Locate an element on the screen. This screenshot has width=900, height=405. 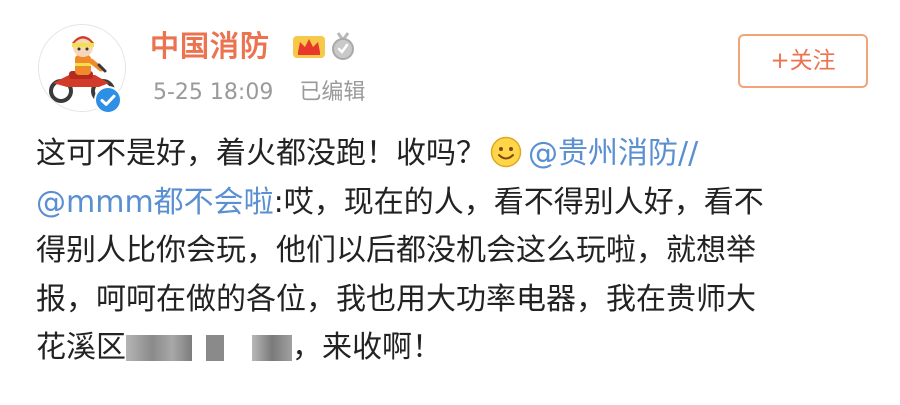
post-text: ，来收啊！ is located at coordinates (367, 347).